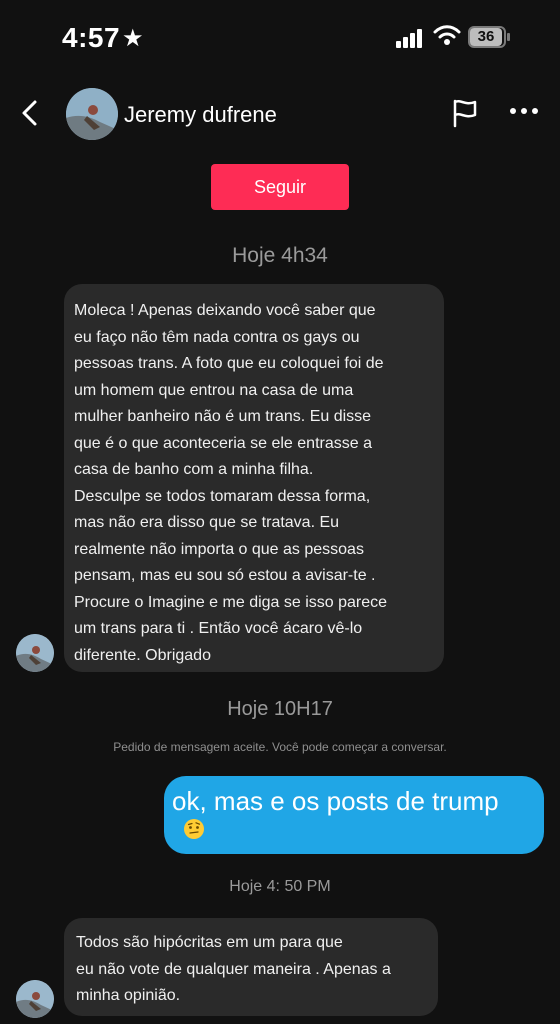 This screenshot has height=1024, width=560. What do you see at coordinates (447, 35) in the screenshot?
I see `wifi-icon` at bounding box center [447, 35].